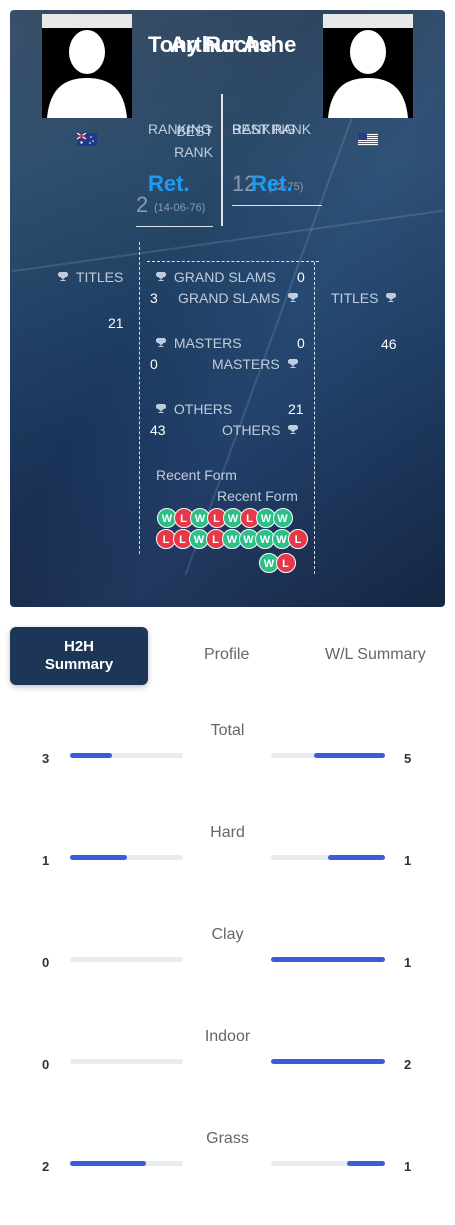 This screenshot has width=455, height=1225. I want to click on p2-others-label: OTHERS, so click(260, 430).